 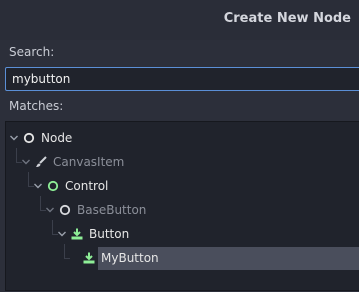 I want to click on tree-item-label: Button, so click(x=109, y=234).